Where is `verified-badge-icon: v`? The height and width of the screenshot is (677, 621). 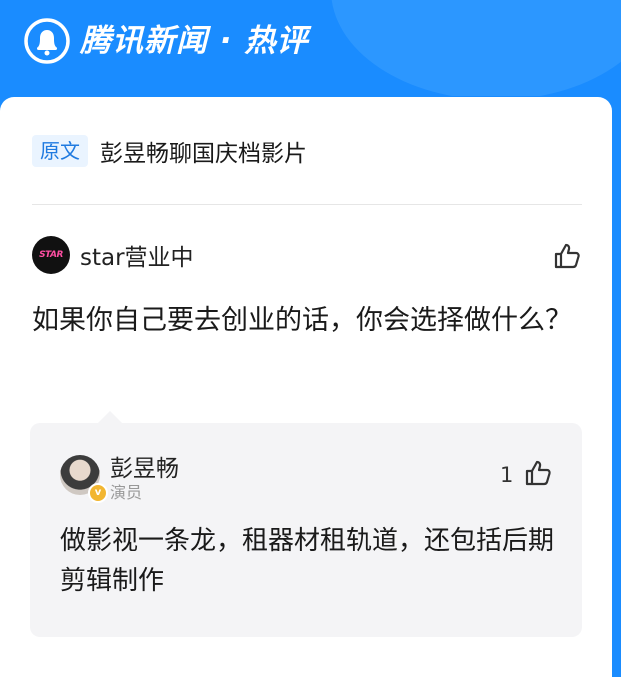
verified-badge-icon: v is located at coordinates (98, 493).